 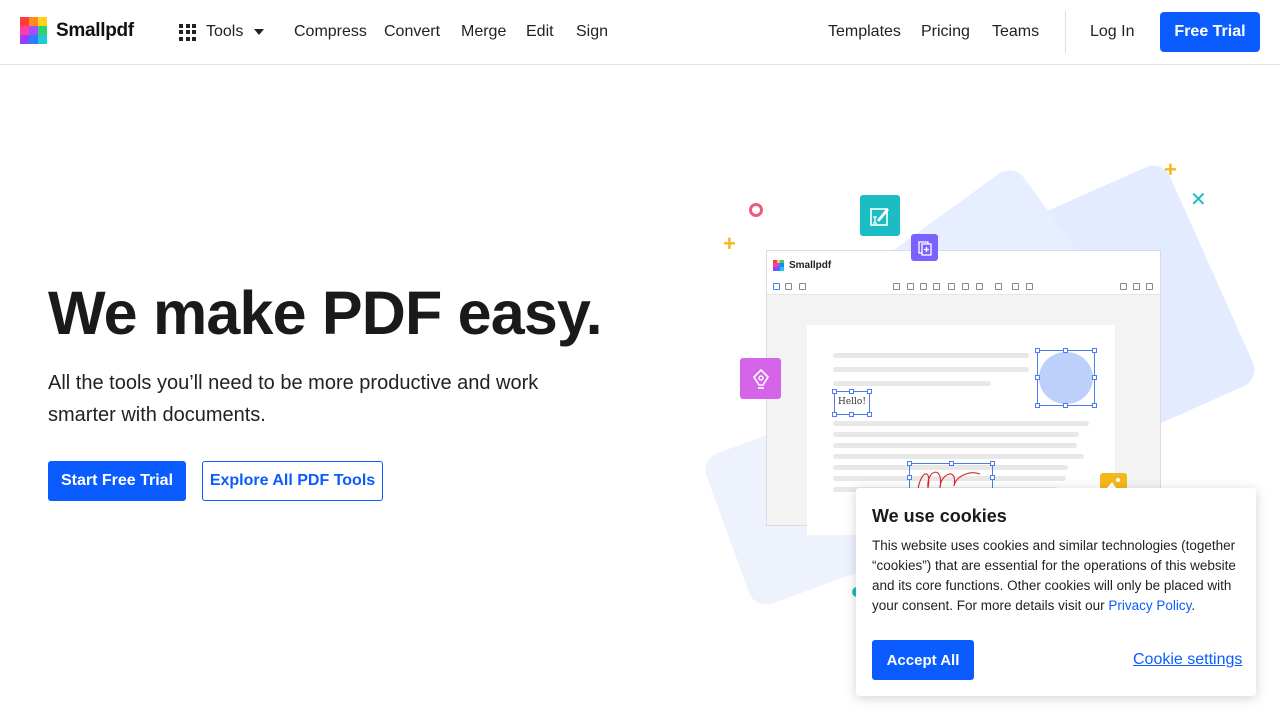 I want to click on cookie-settings-link: Cookie settings, so click(x=1187, y=660).